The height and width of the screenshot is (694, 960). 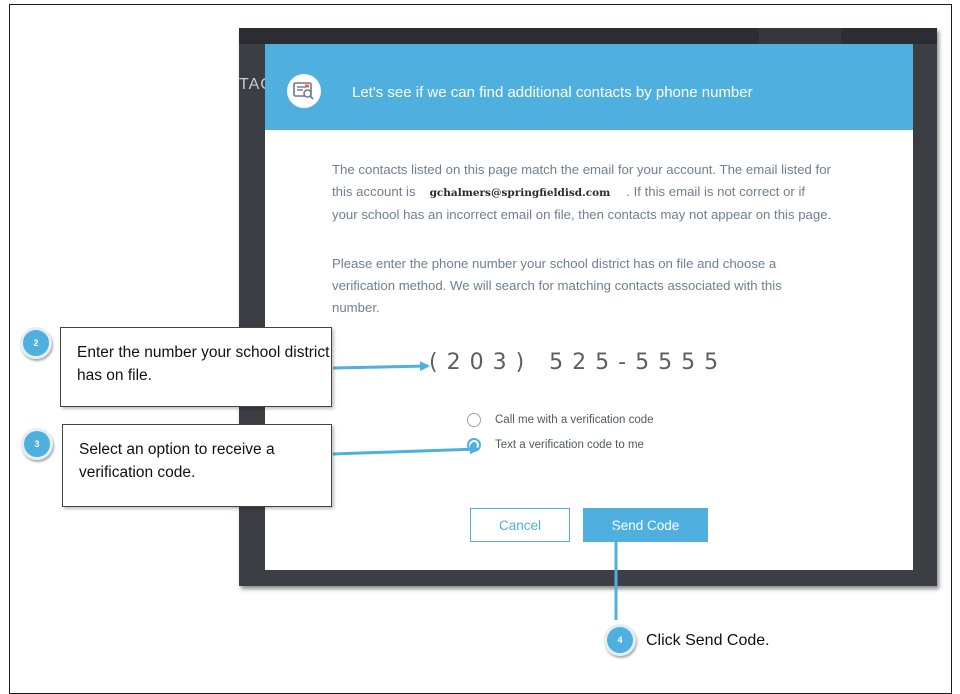 What do you see at coordinates (37, 444) in the screenshot?
I see `step3-badge: 3` at bounding box center [37, 444].